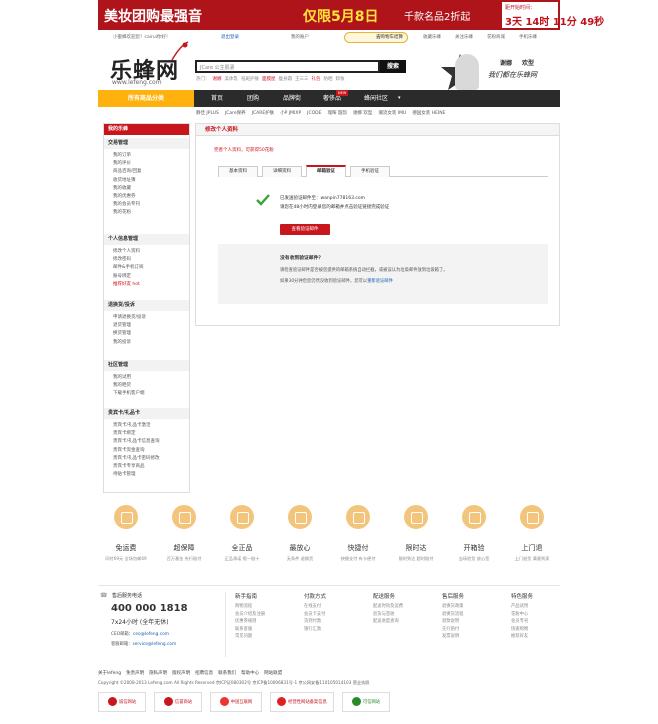 This screenshot has width=658, height=724. What do you see at coordinates (265, 630) in the screenshot?
I see `footer-link: 联系客服` at bounding box center [265, 630].